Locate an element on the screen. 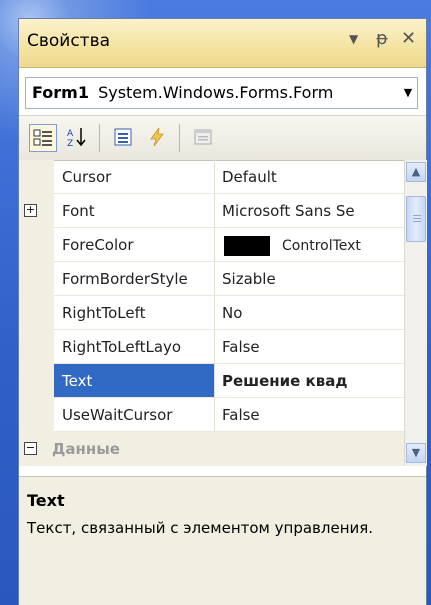  property-row-righttoleftlayout: RightToLeftLayo False is located at coordinates (211, 347).